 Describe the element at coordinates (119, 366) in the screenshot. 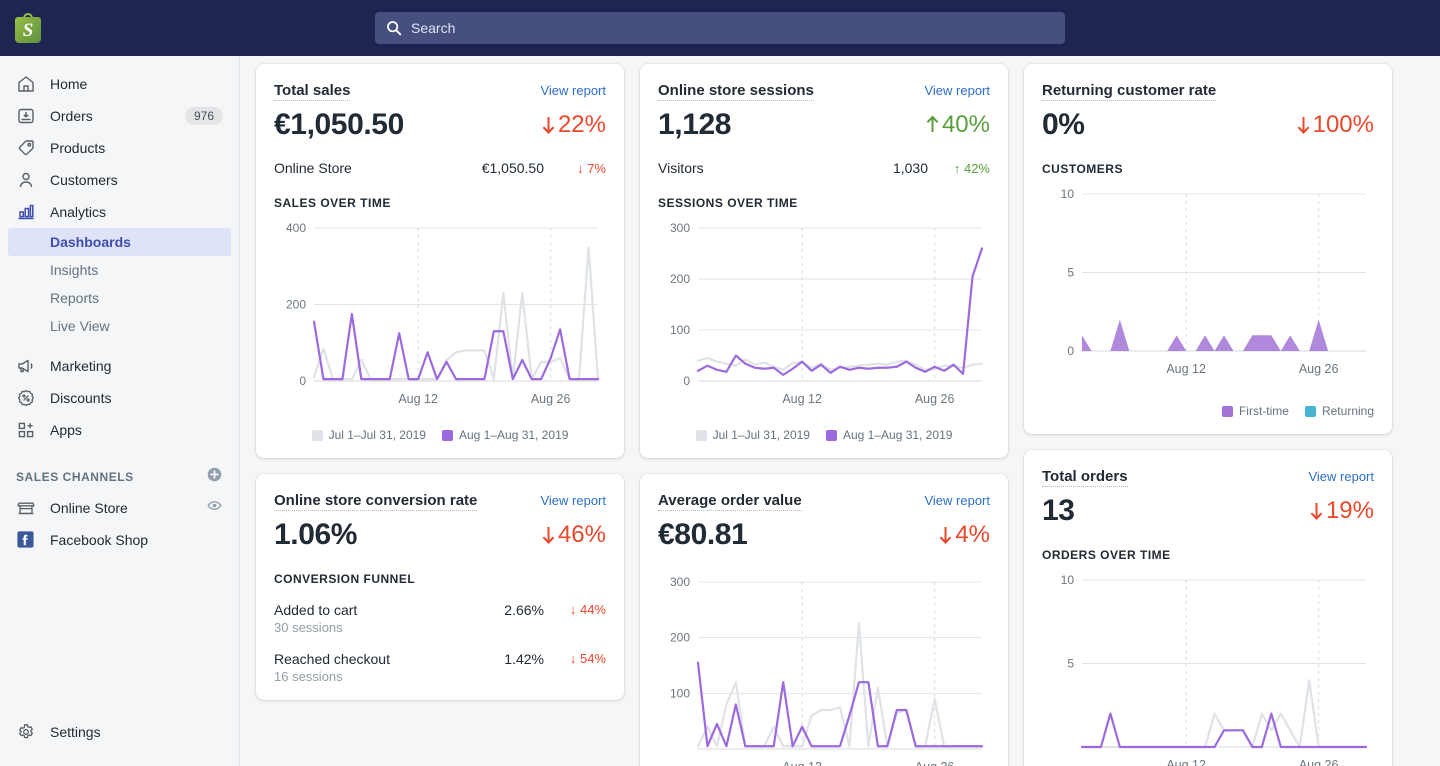

I see `sidebar-item-marketing: Marketing` at that location.